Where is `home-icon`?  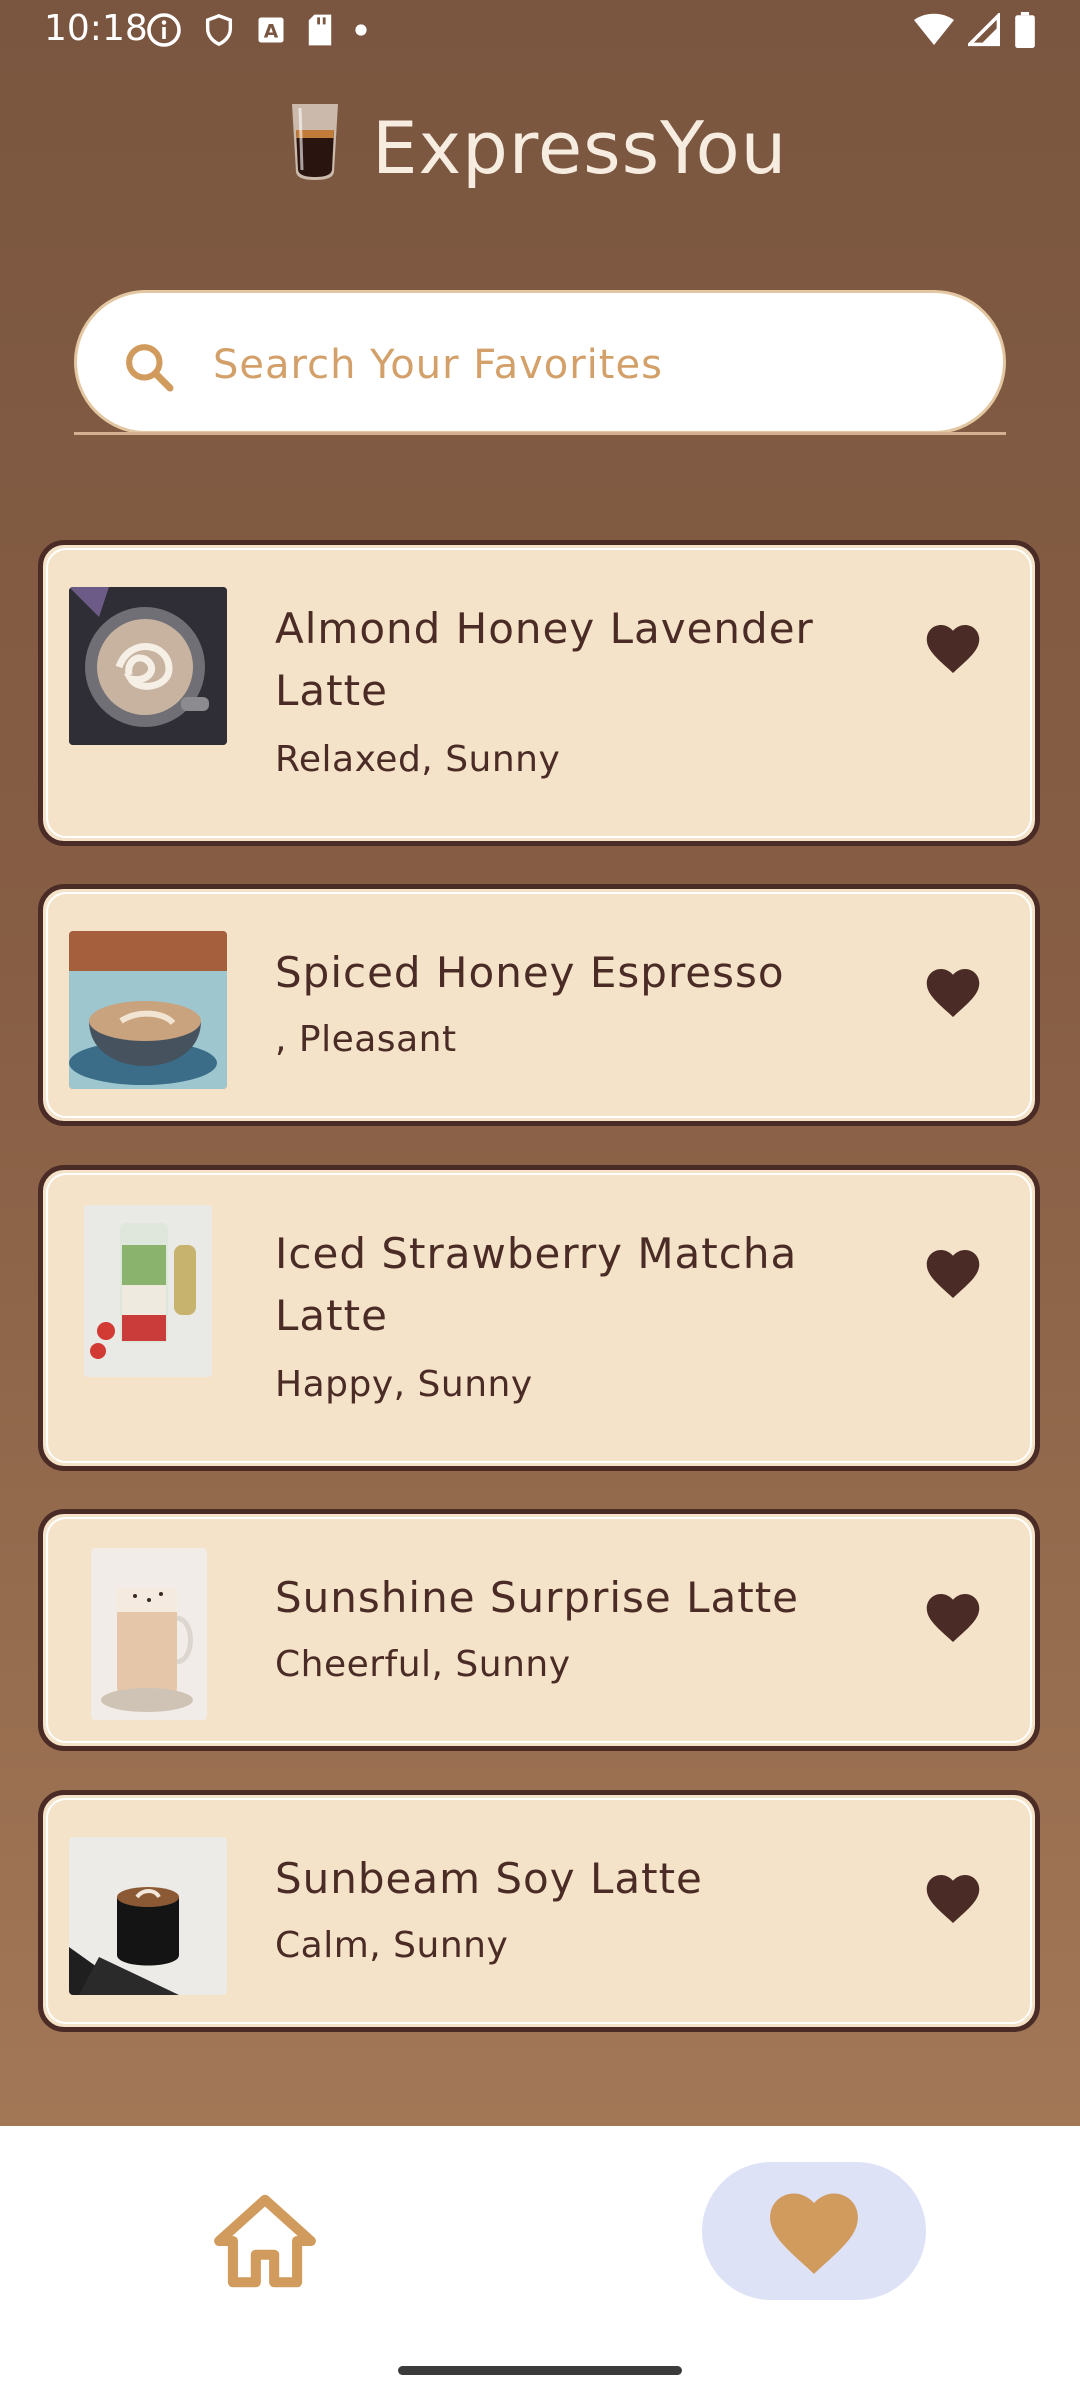 home-icon is located at coordinates (265, 2241).